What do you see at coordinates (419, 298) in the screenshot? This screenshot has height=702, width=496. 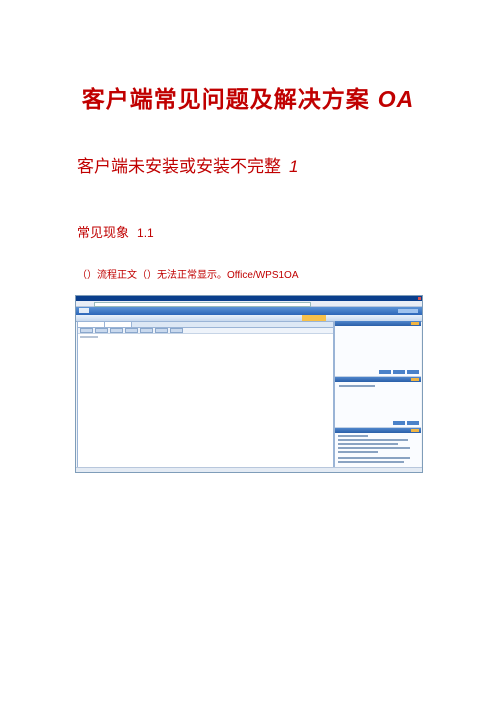 I see `close-icon` at bounding box center [419, 298].